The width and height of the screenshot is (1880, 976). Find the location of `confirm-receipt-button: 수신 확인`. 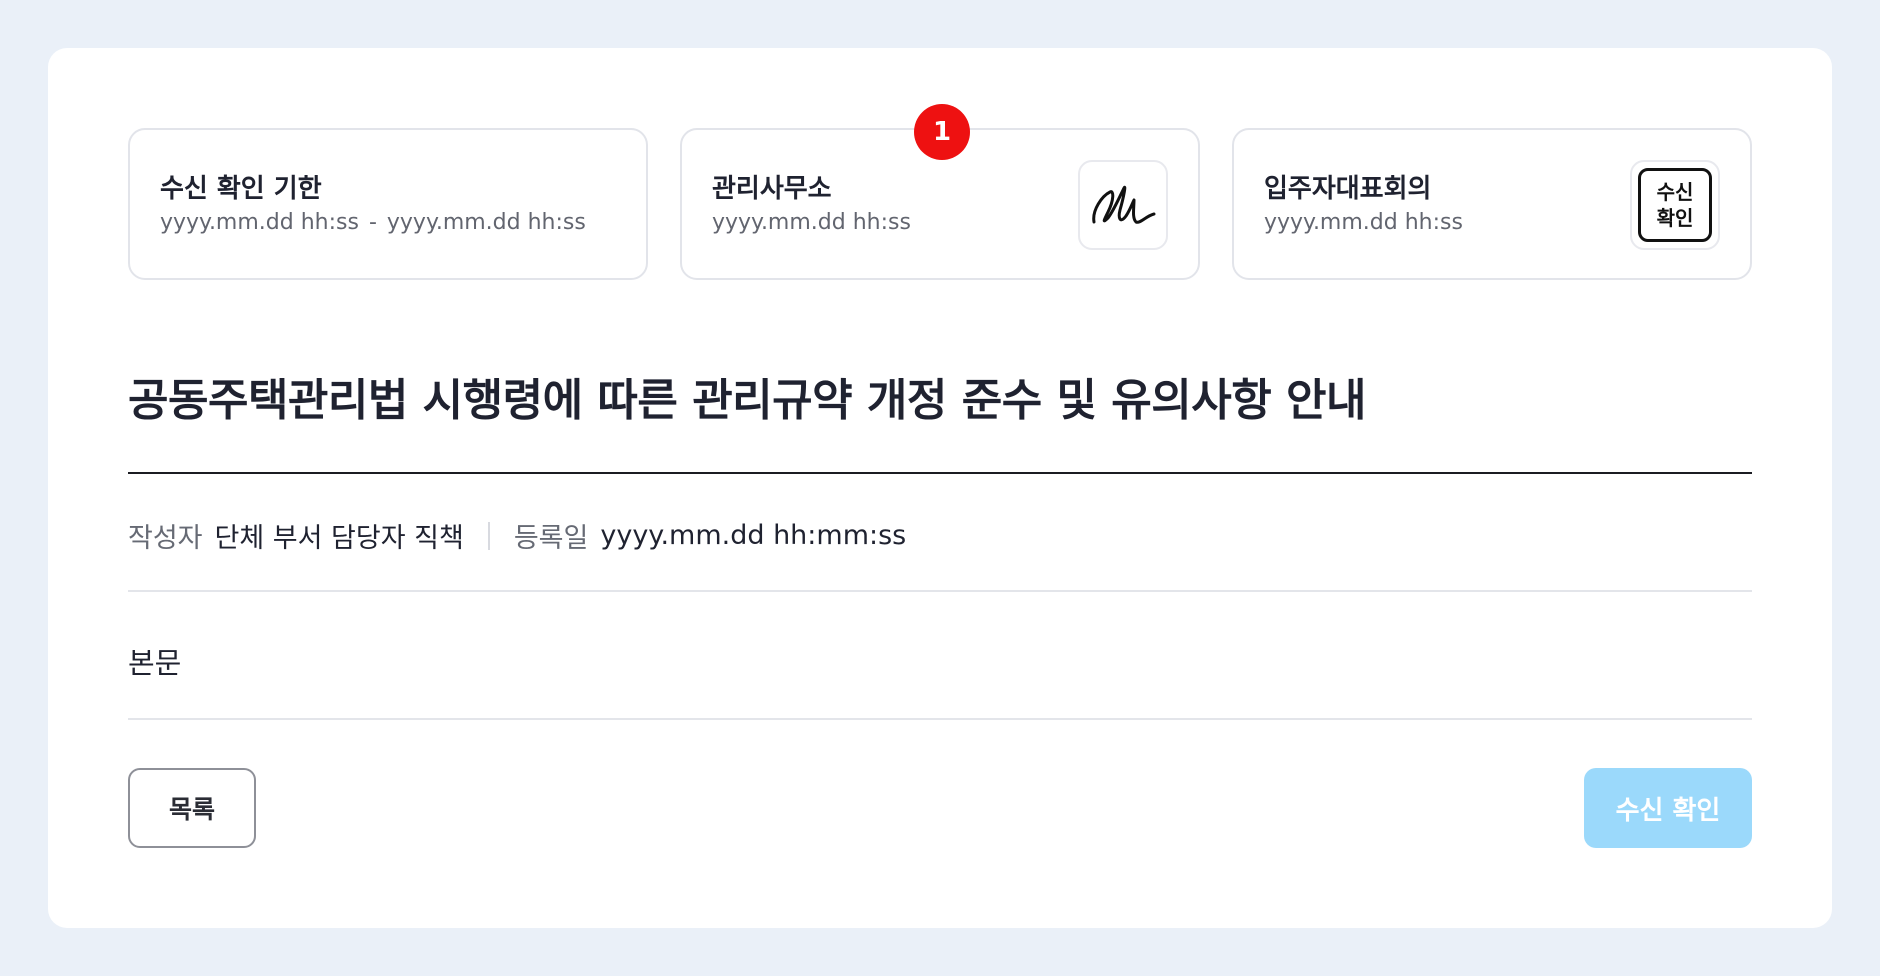

confirm-receipt-button: 수신 확인 is located at coordinates (1668, 808).